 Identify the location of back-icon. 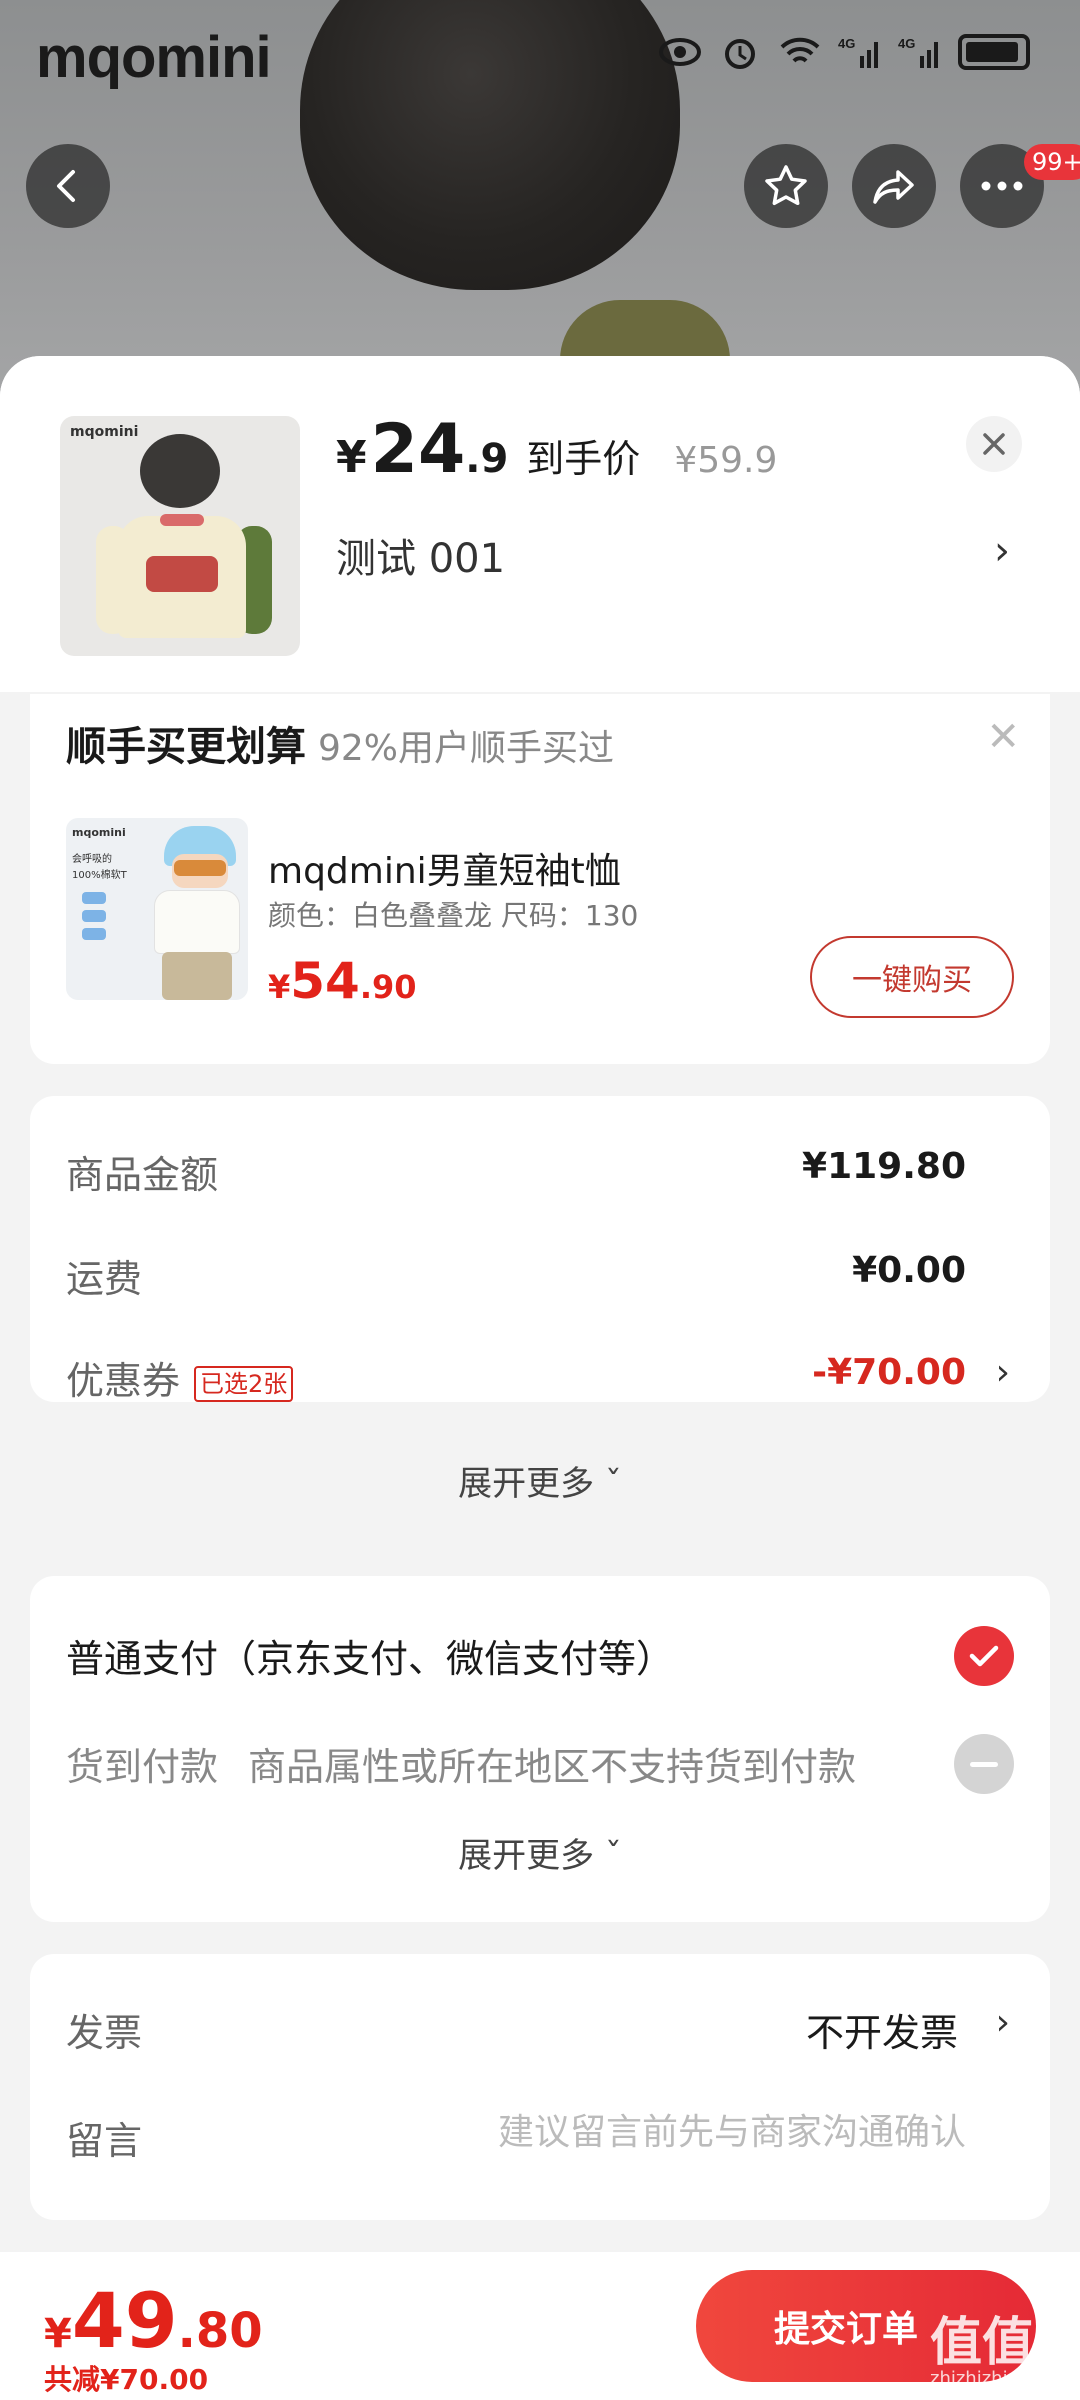
(66, 186).